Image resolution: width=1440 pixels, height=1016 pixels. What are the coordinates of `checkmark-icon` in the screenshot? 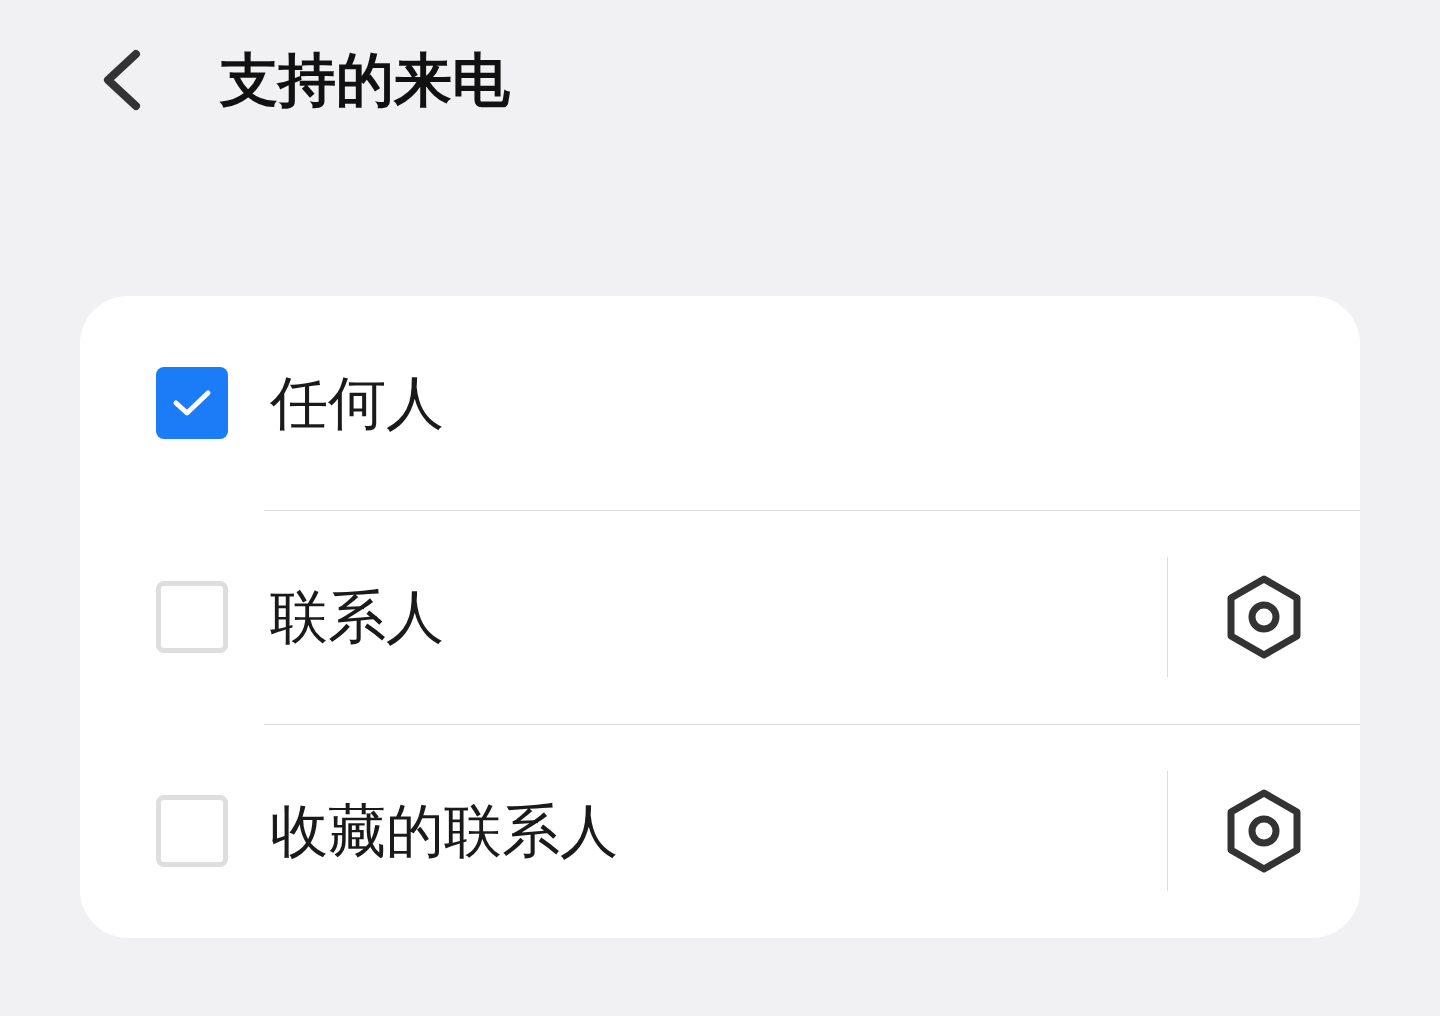 It's located at (192, 403).